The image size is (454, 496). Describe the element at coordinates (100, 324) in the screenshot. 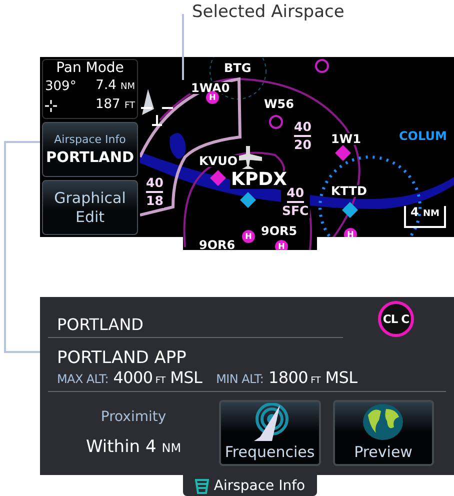

I see `airspace-name: PORTLAND` at that location.